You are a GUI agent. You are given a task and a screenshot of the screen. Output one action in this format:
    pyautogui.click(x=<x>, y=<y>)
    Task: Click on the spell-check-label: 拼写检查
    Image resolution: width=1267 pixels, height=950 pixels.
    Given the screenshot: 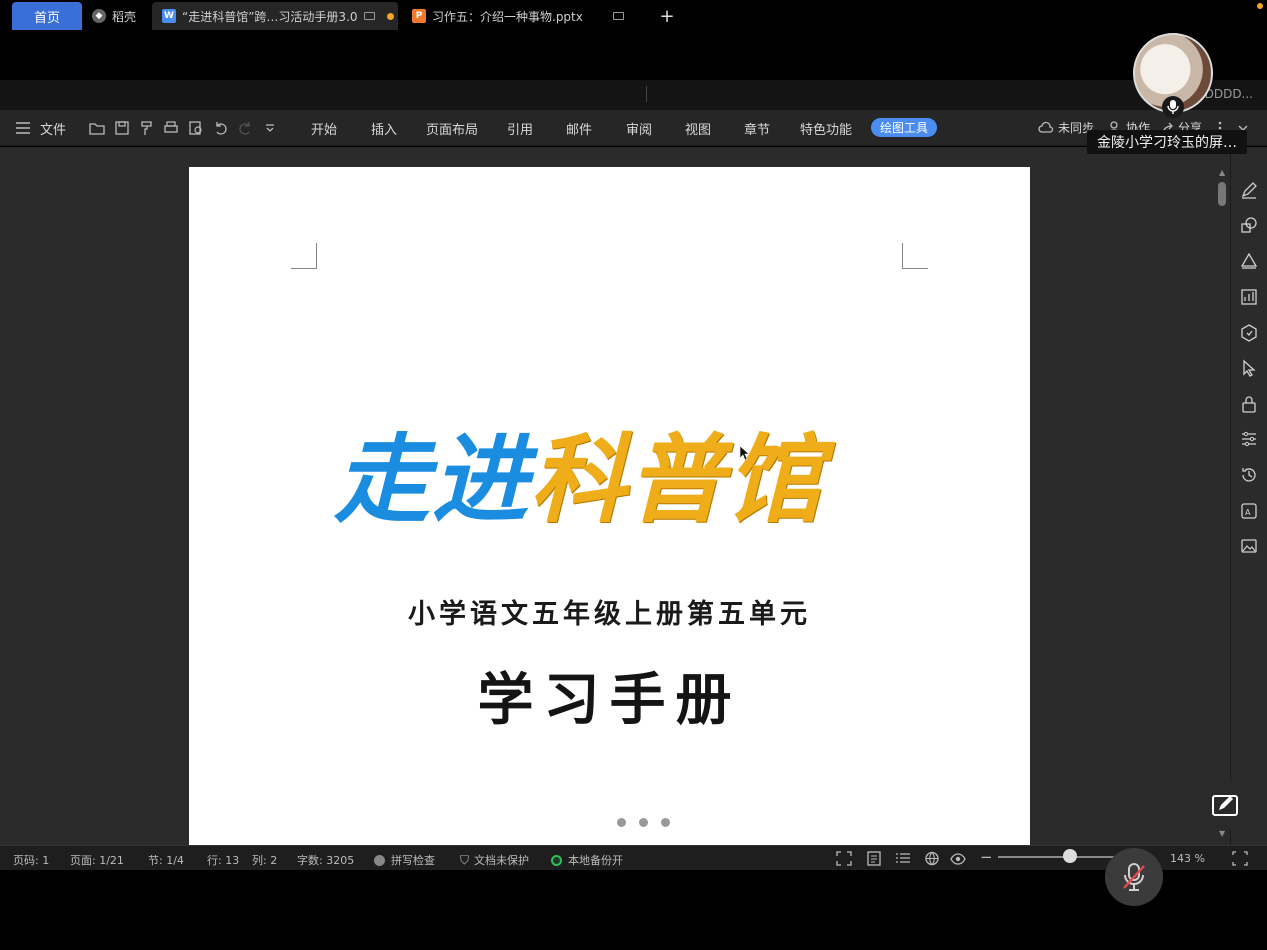 What is the action you would take?
    pyautogui.click(x=413, y=860)
    